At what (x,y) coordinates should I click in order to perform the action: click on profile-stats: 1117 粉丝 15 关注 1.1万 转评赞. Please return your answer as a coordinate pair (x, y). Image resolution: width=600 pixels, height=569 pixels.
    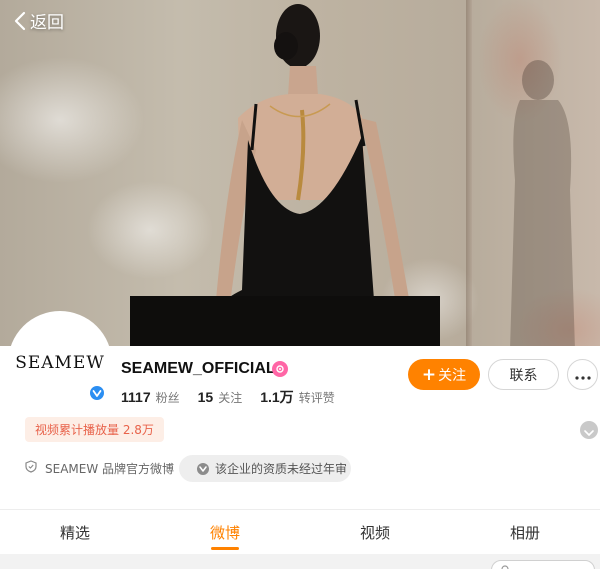
    Looking at the image, I should click on (237, 397).